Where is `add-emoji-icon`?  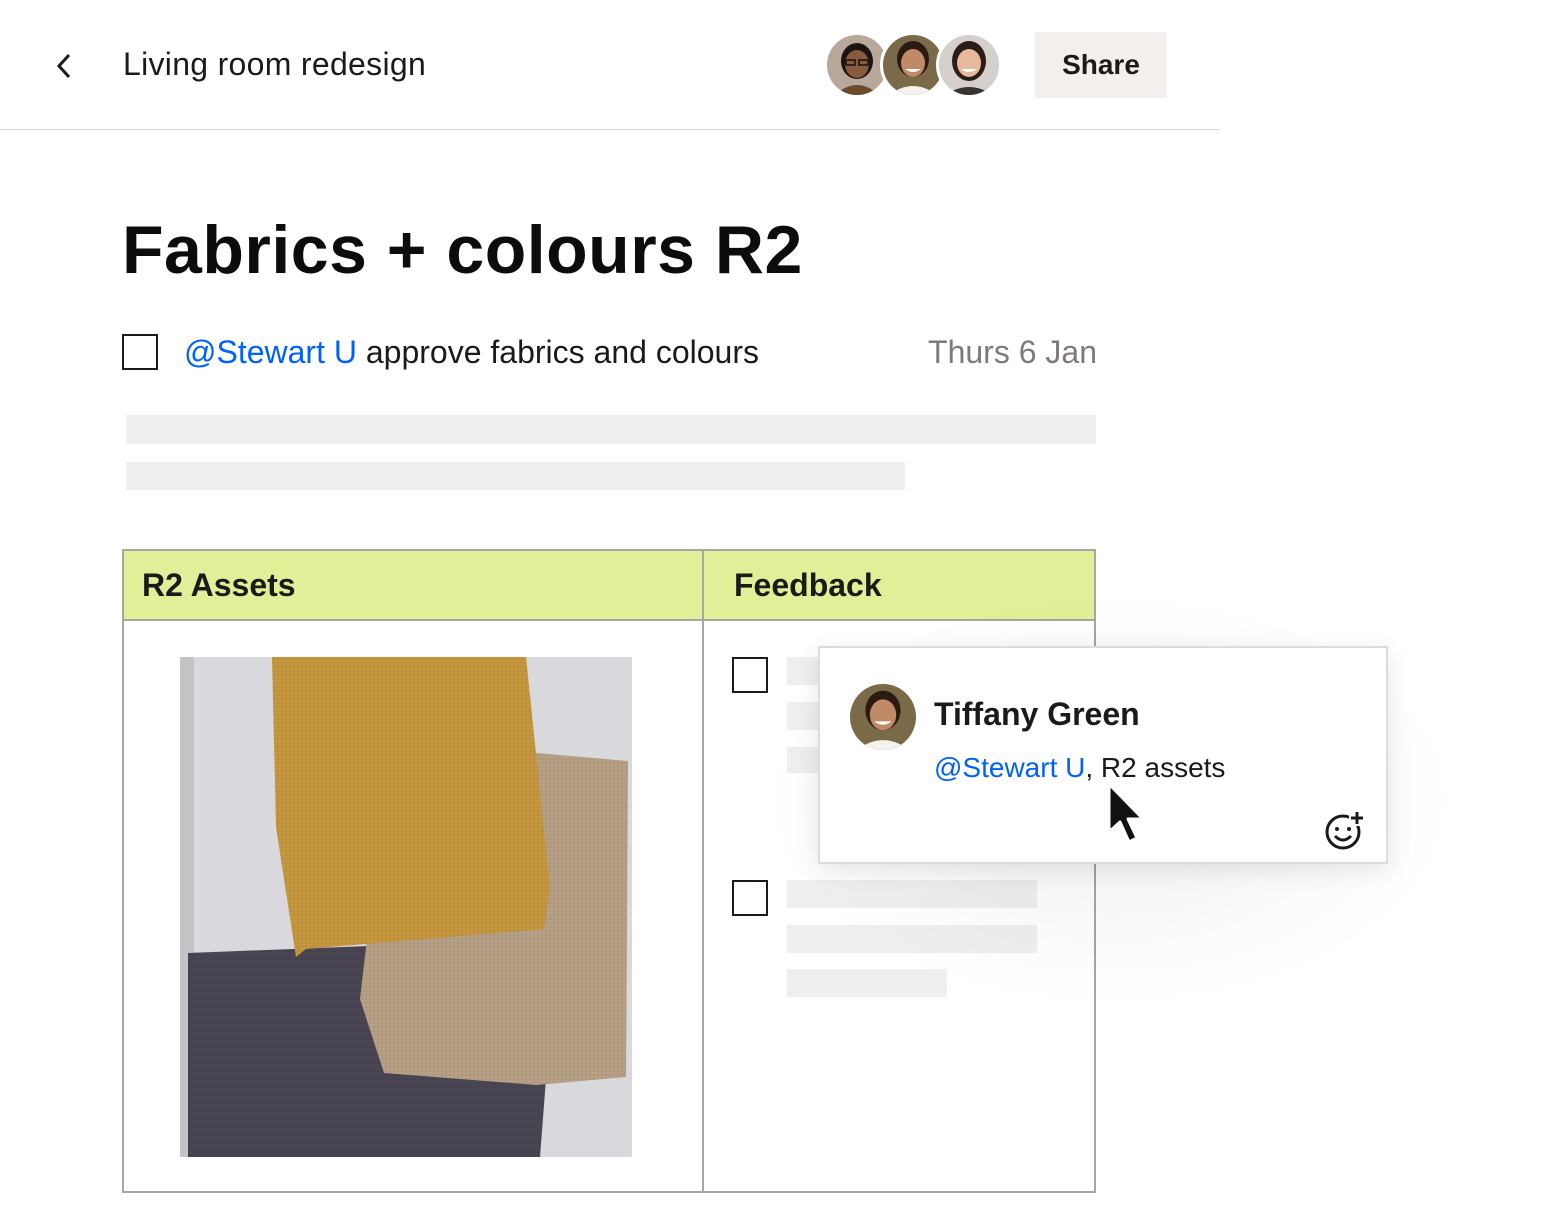 add-emoji-icon is located at coordinates (1345, 830).